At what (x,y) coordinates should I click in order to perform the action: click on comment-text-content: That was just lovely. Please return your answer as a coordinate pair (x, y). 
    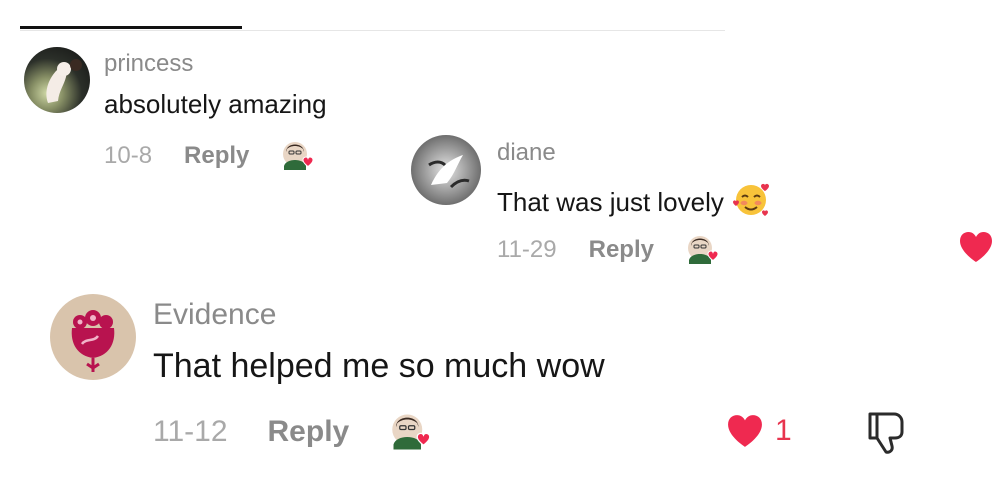
    Looking at the image, I should click on (610, 202).